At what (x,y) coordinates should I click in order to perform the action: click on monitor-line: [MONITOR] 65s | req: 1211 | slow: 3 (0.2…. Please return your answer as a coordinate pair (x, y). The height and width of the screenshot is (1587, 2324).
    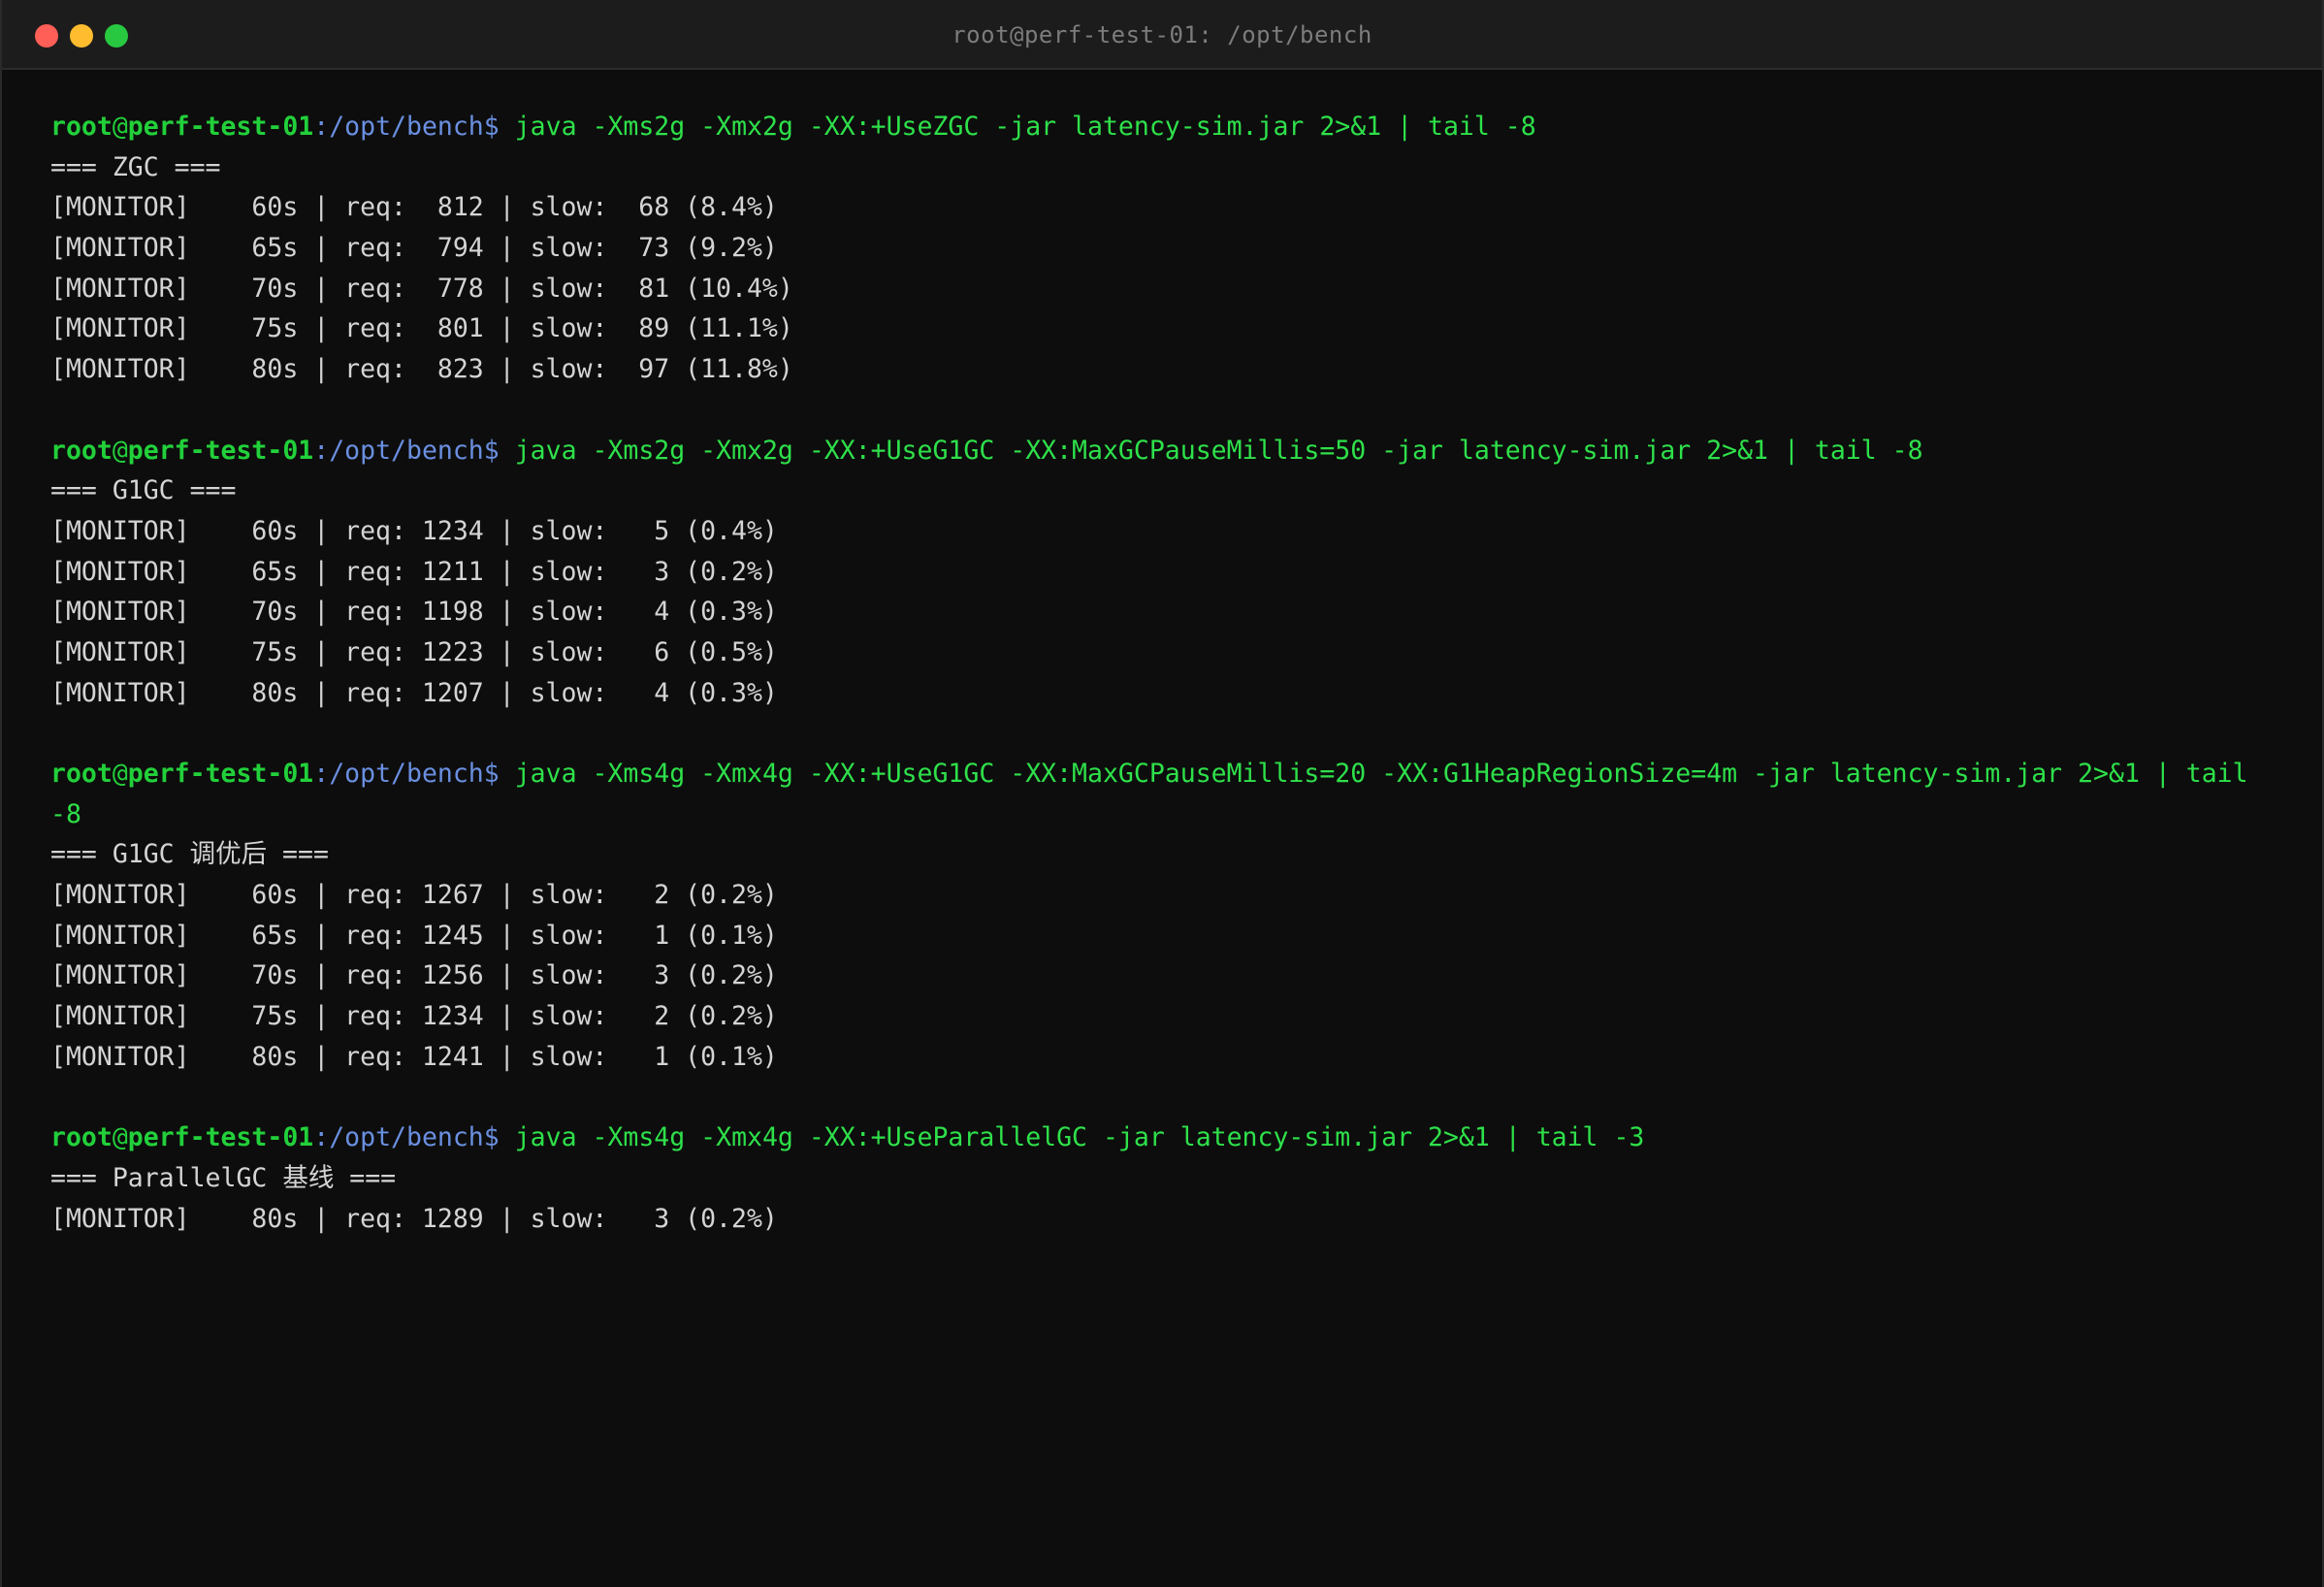
    Looking at the image, I should click on (414, 571).